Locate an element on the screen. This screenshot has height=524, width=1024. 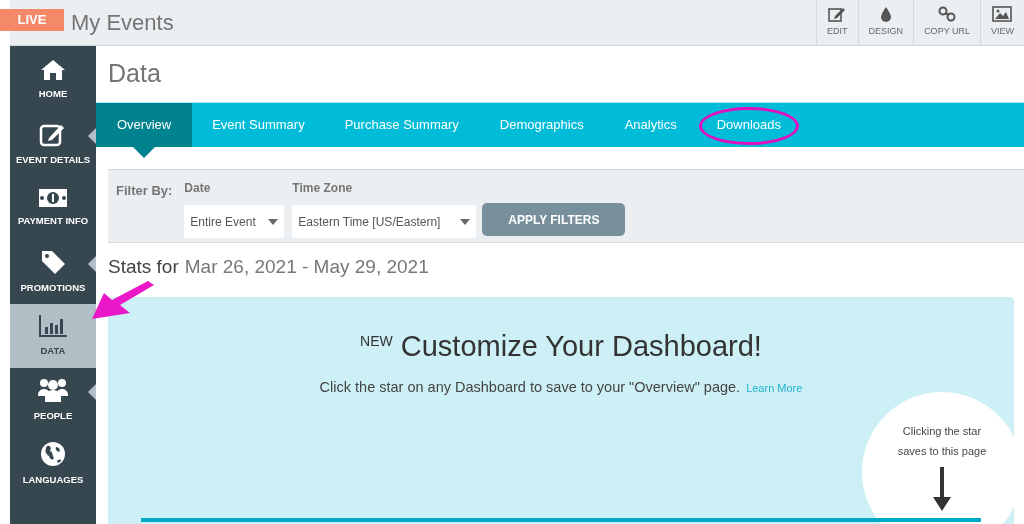
sidebar-item: HOME is located at coordinates (53, 80).